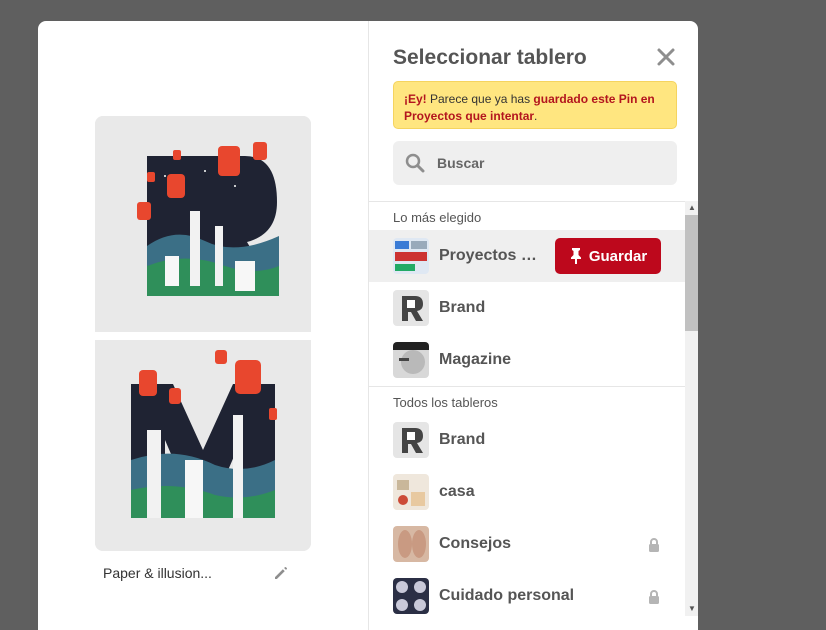  What do you see at coordinates (475, 359) in the screenshot?
I see `board-name: Magazine` at bounding box center [475, 359].